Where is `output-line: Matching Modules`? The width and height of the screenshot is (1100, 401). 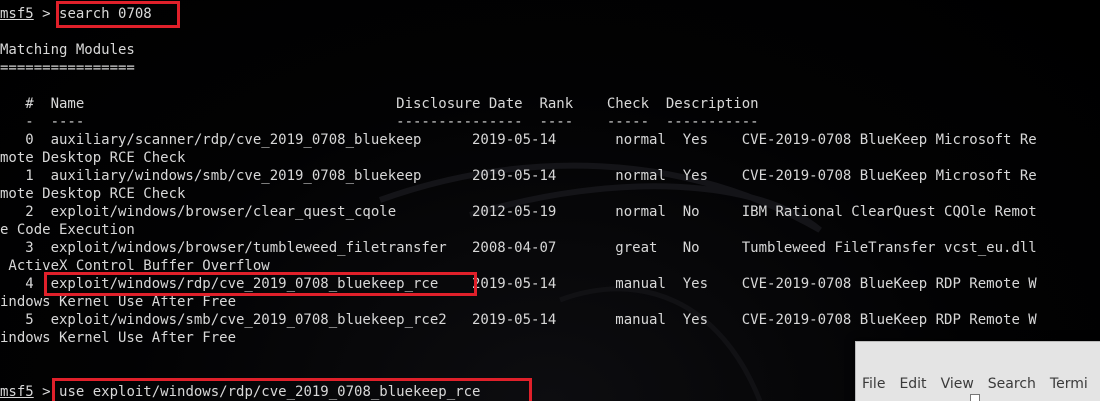
output-line: Matching Modules is located at coordinates (67, 50).